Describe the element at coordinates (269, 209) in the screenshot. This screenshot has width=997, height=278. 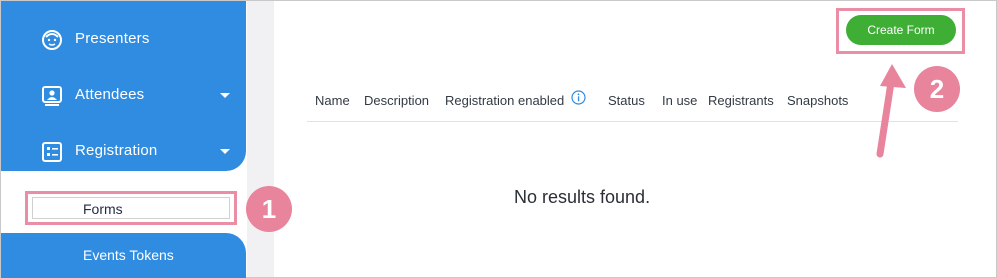
I see `annotation-badge-1: 1` at that location.